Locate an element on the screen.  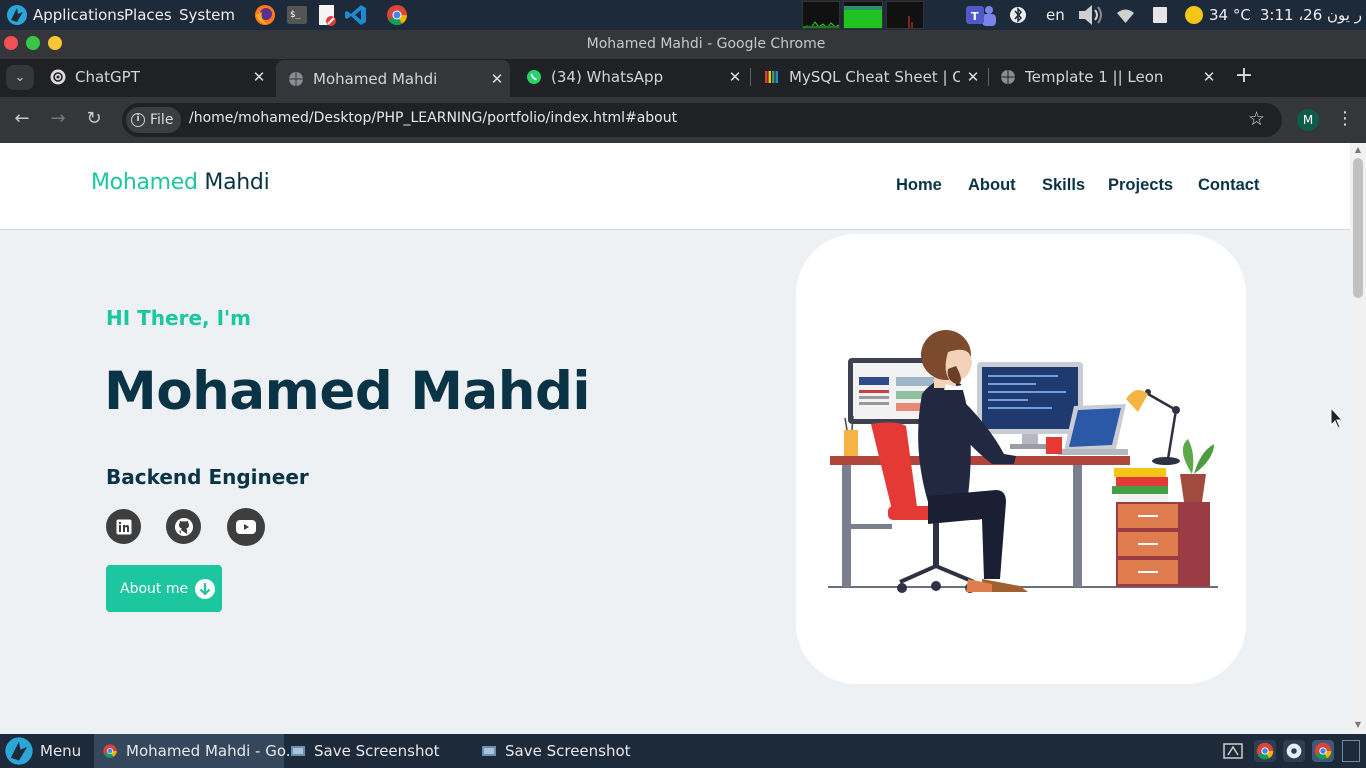
tab-whatsapp: (34) WhatsApp ✕ is located at coordinates (631, 77).